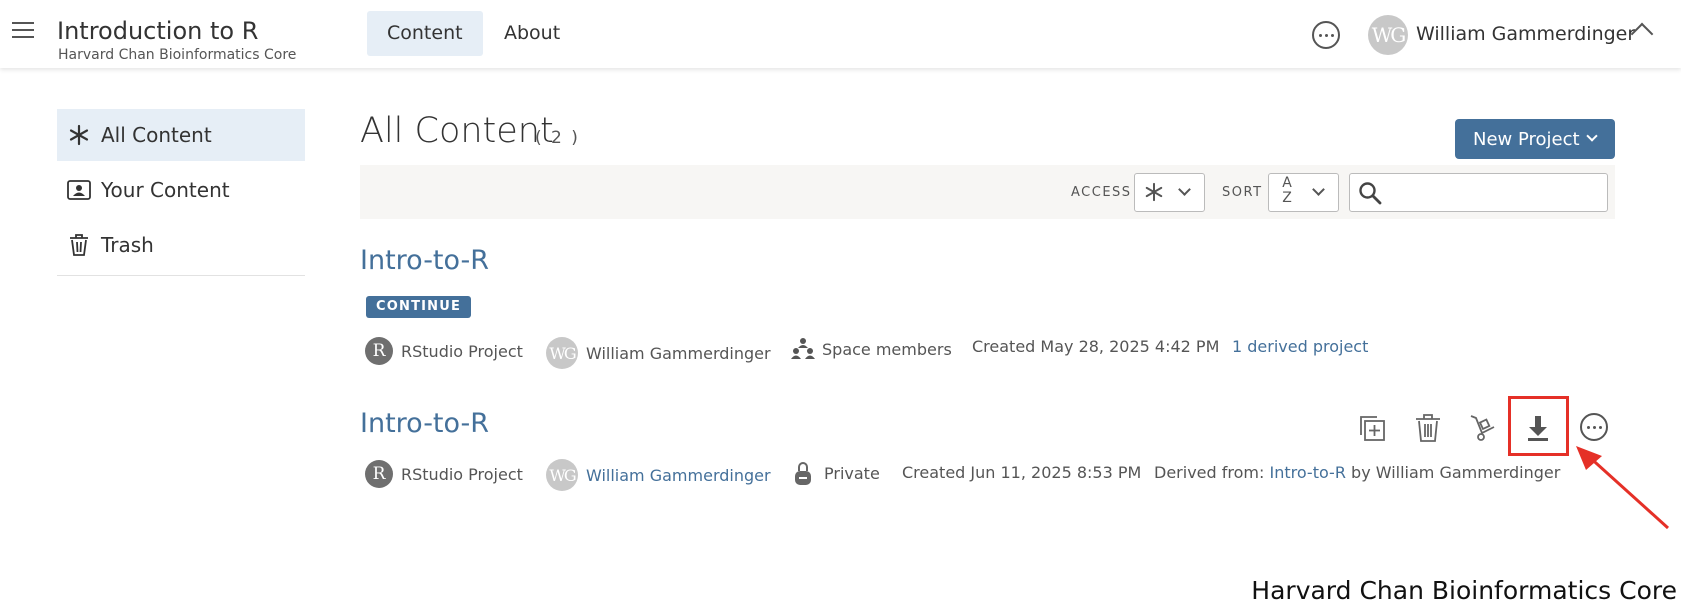 This screenshot has width=1681, height=610. Describe the element at coordinates (1300, 346) in the screenshot. I see `derived-projects-link: 1 derived project` at that location.